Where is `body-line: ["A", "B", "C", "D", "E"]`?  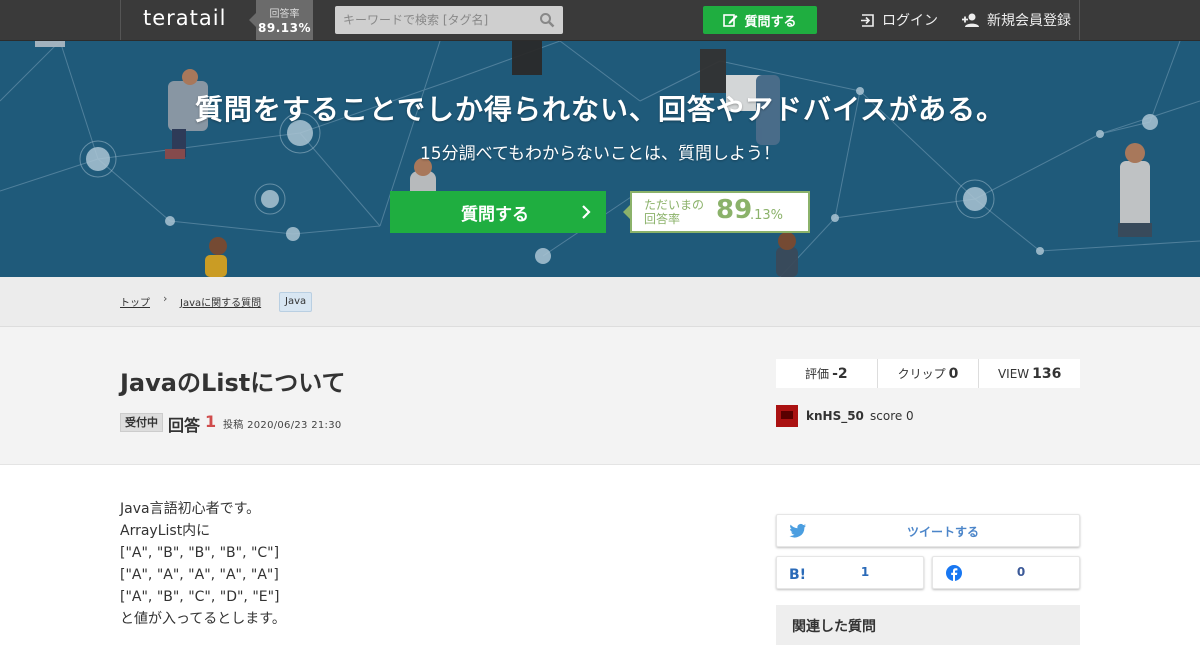
body-line: ["A", "B", "C", "D", "E"] is located at coordinates (200, 597).